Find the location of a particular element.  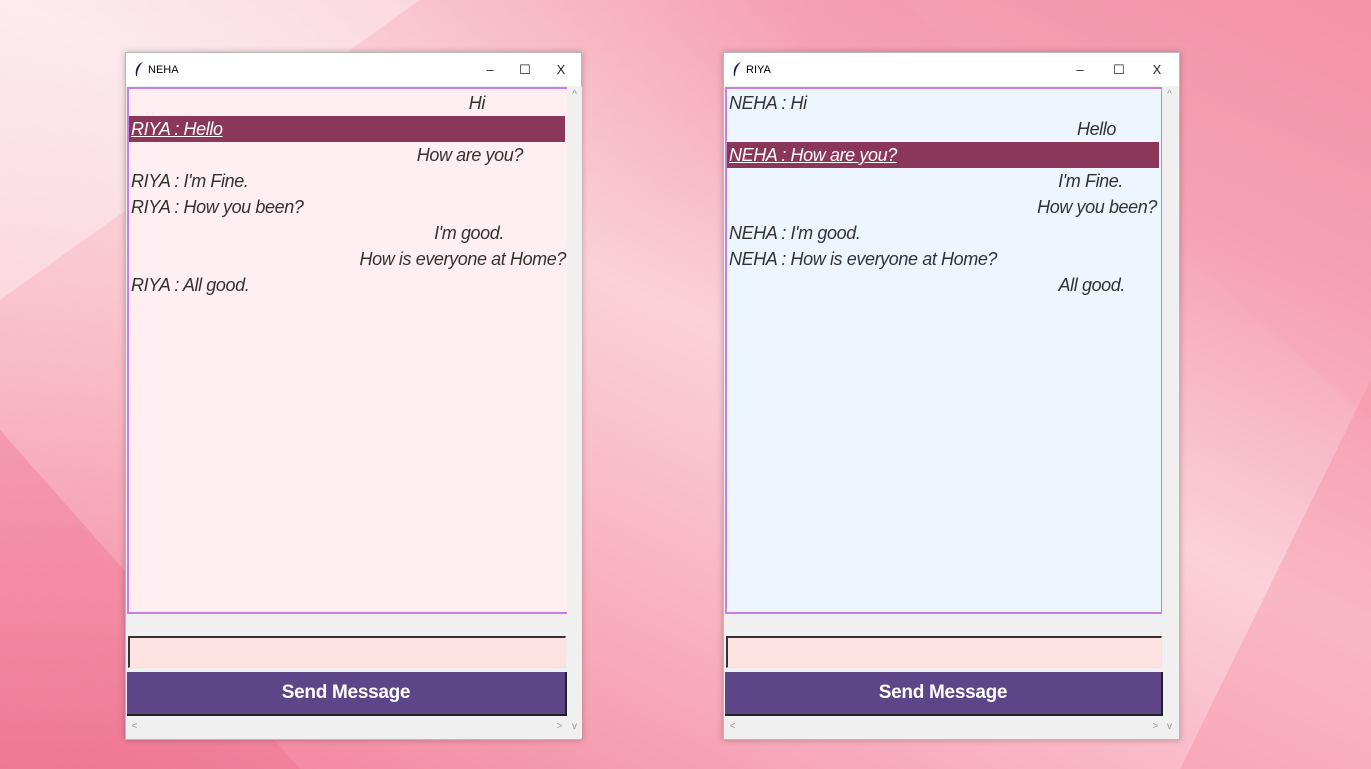

message-row: How are you? is located at coordinates (326, 155).